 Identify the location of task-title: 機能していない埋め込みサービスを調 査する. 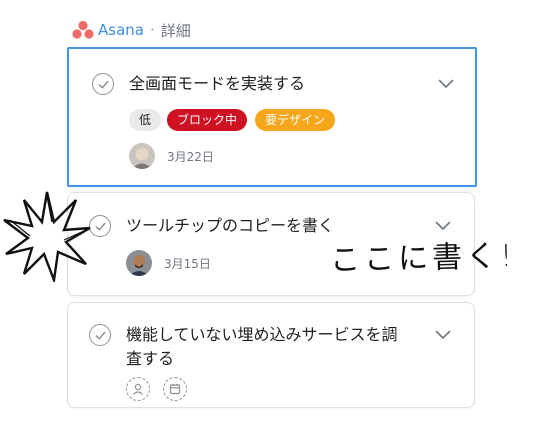
(276, 347).